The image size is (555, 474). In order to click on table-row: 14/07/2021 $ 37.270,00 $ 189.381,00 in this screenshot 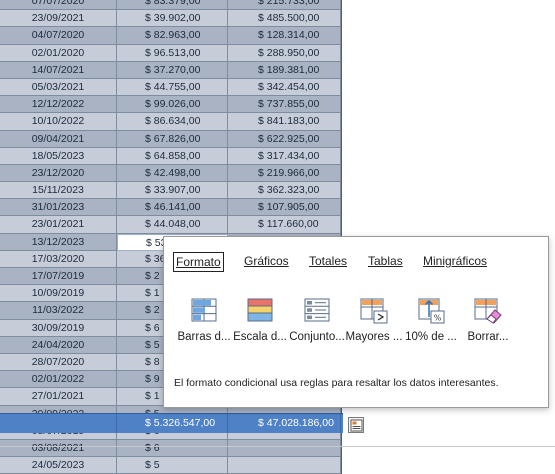, I will do `click(170, 70)`.